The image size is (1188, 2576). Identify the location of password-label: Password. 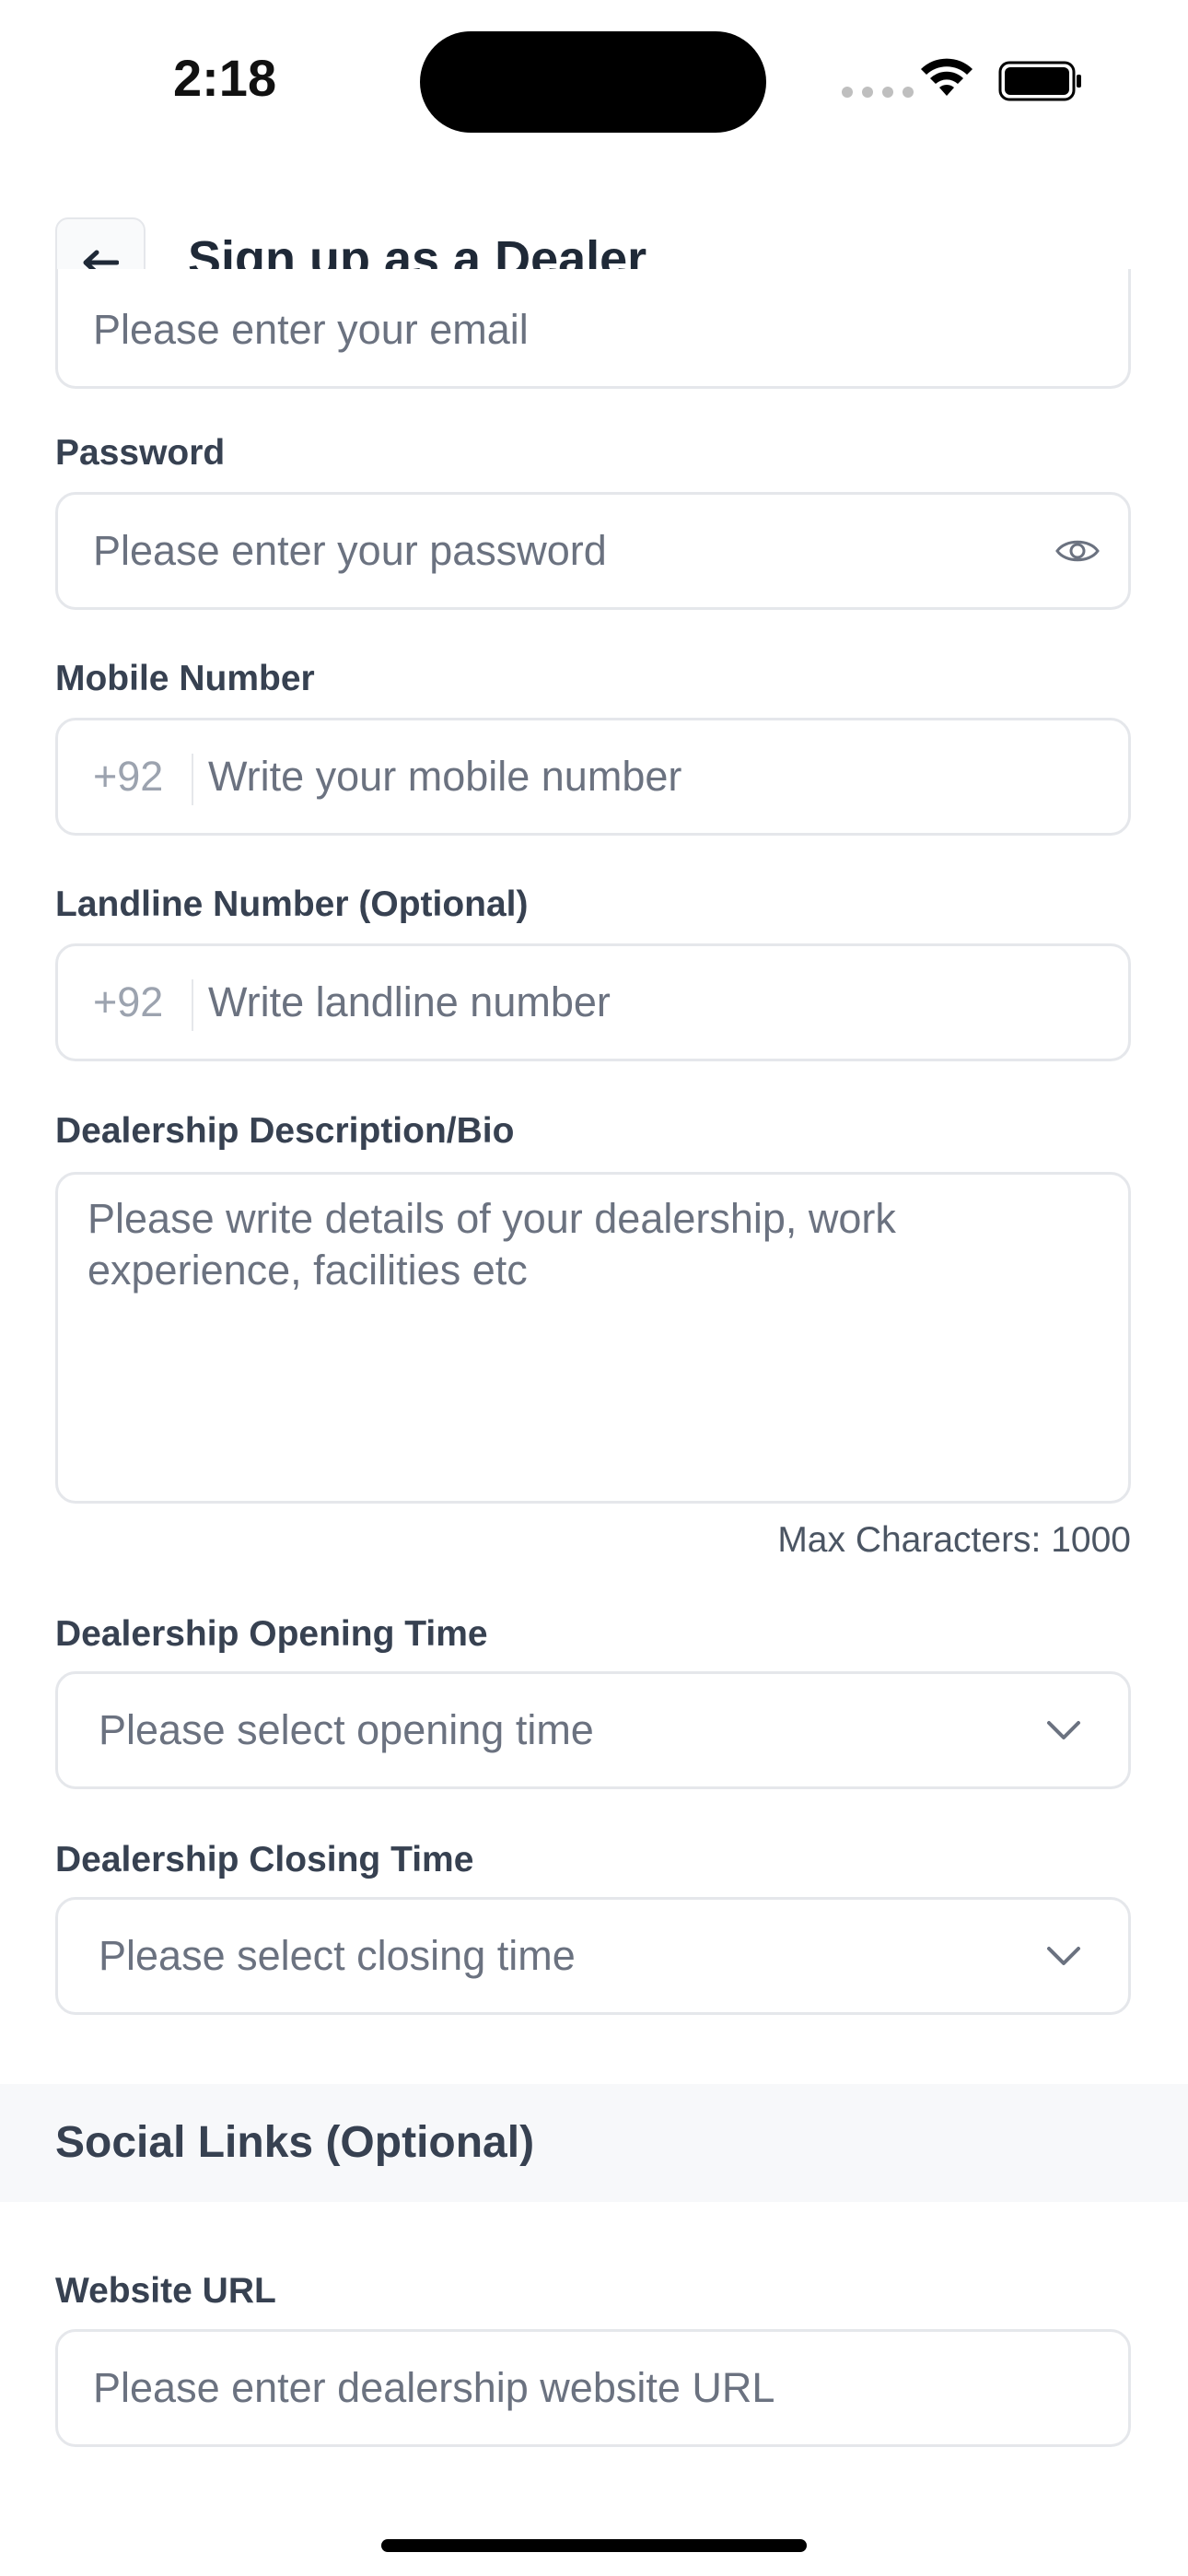
(140, 453).